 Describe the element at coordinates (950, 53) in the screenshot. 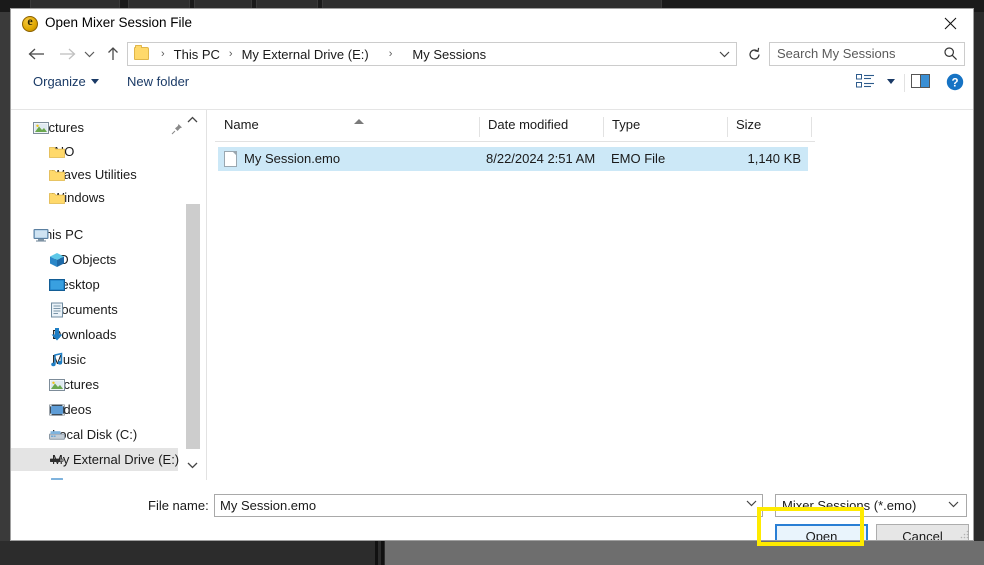

I see `search-icon` at that location.